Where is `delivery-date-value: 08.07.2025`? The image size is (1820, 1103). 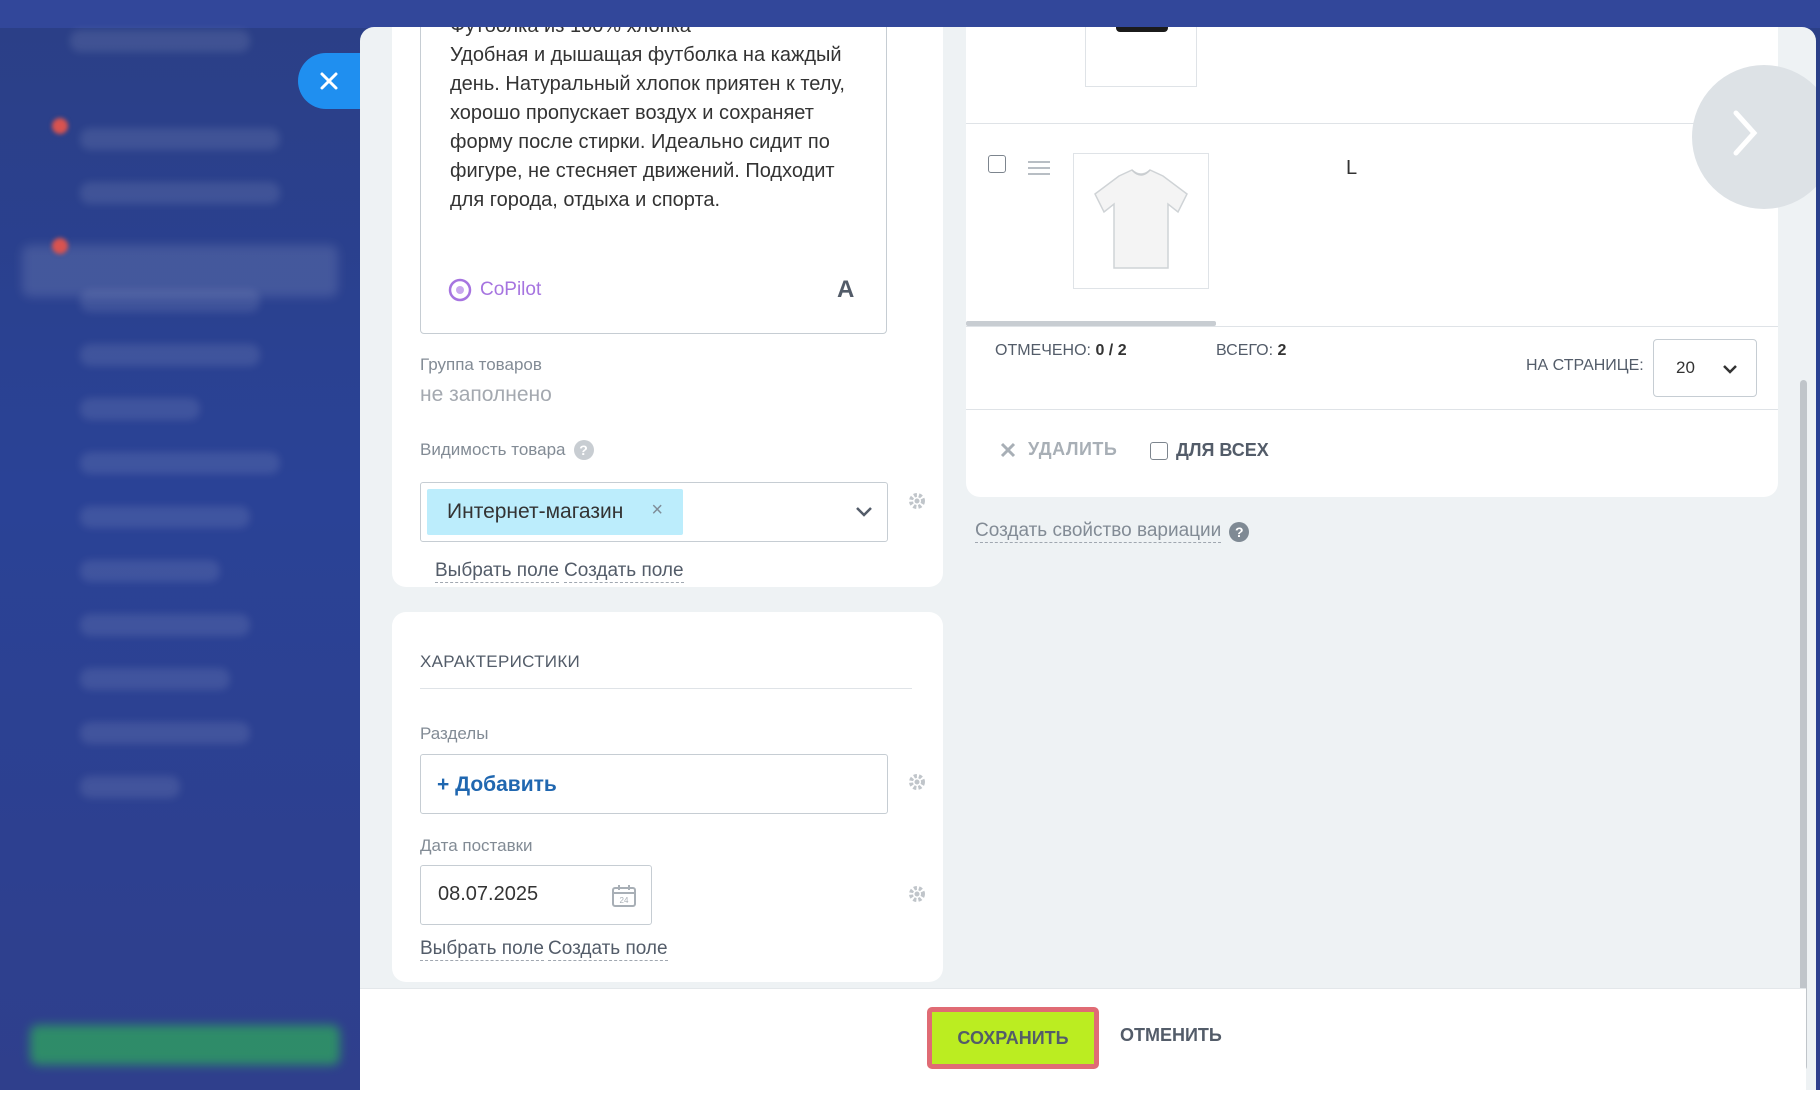 delivery-date-value: 08.07.2025 is located at coordinates (488, 894).